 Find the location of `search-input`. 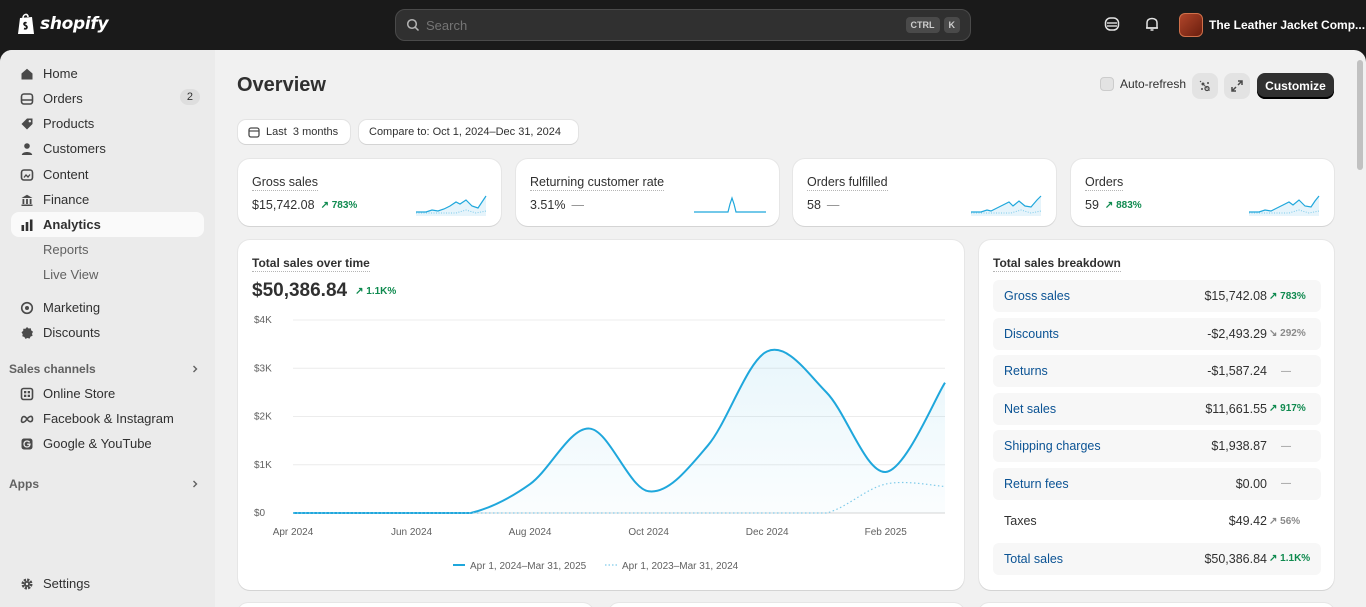

search-input is located at coordinates (664, 25).